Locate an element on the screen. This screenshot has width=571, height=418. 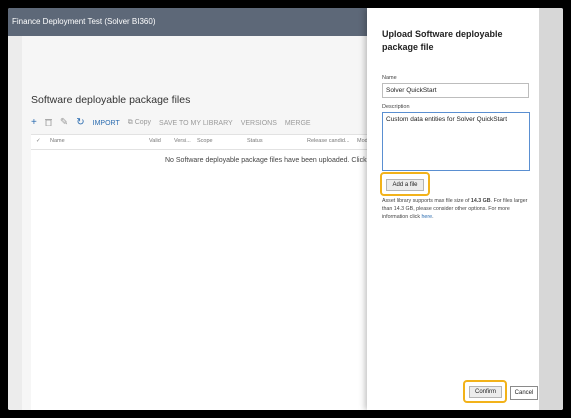
panel-edge is located at coordinates (551, 209).